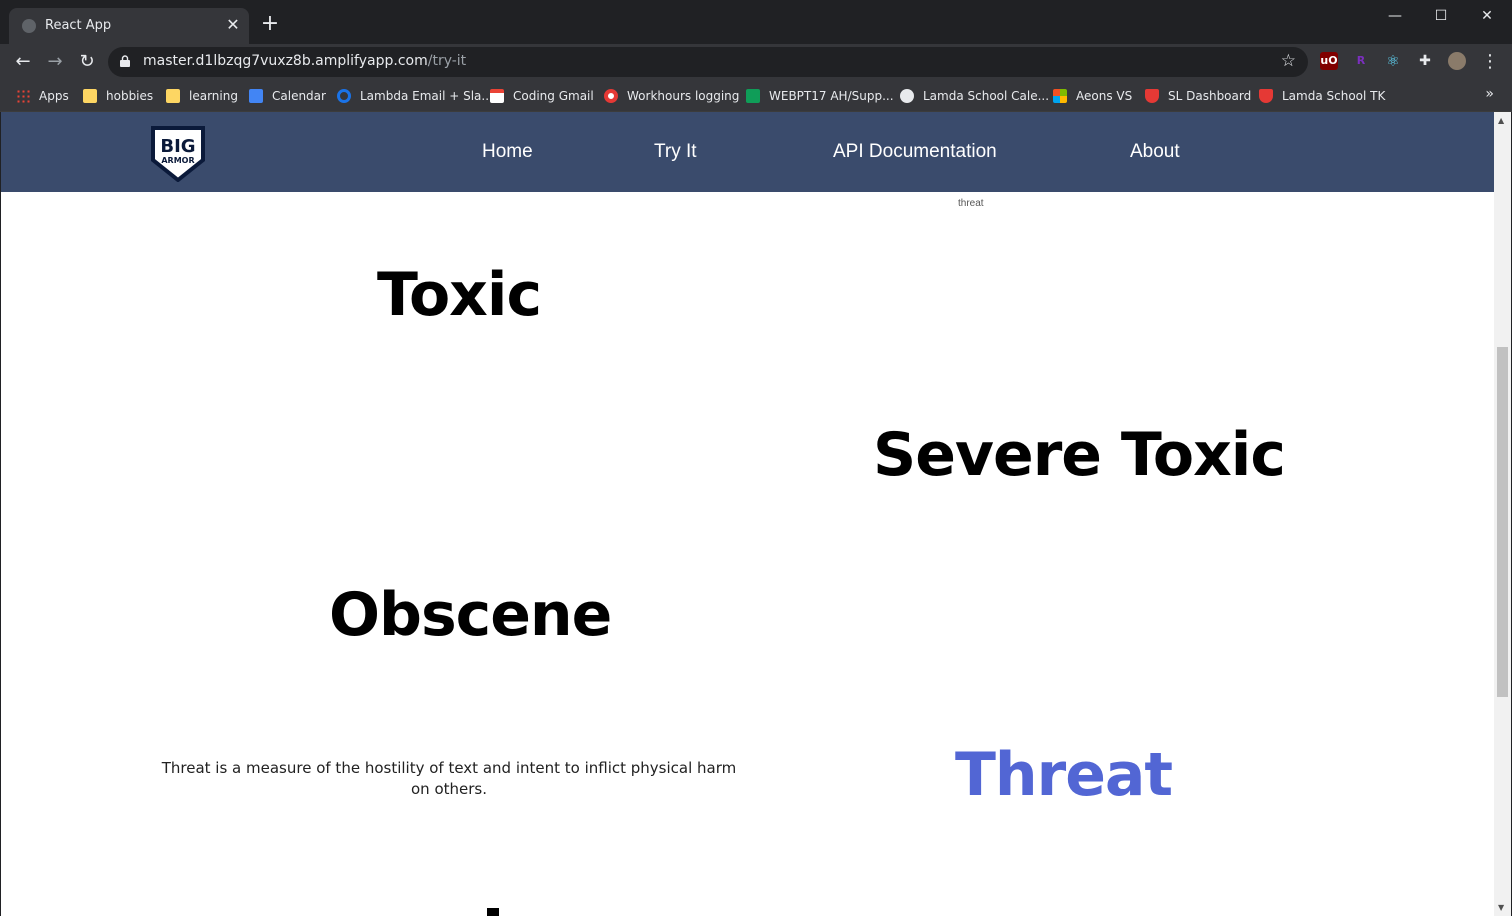 The height and width of the screenshot is (916, 1512). I want to click on tab-title: React App, so click(78, 25).